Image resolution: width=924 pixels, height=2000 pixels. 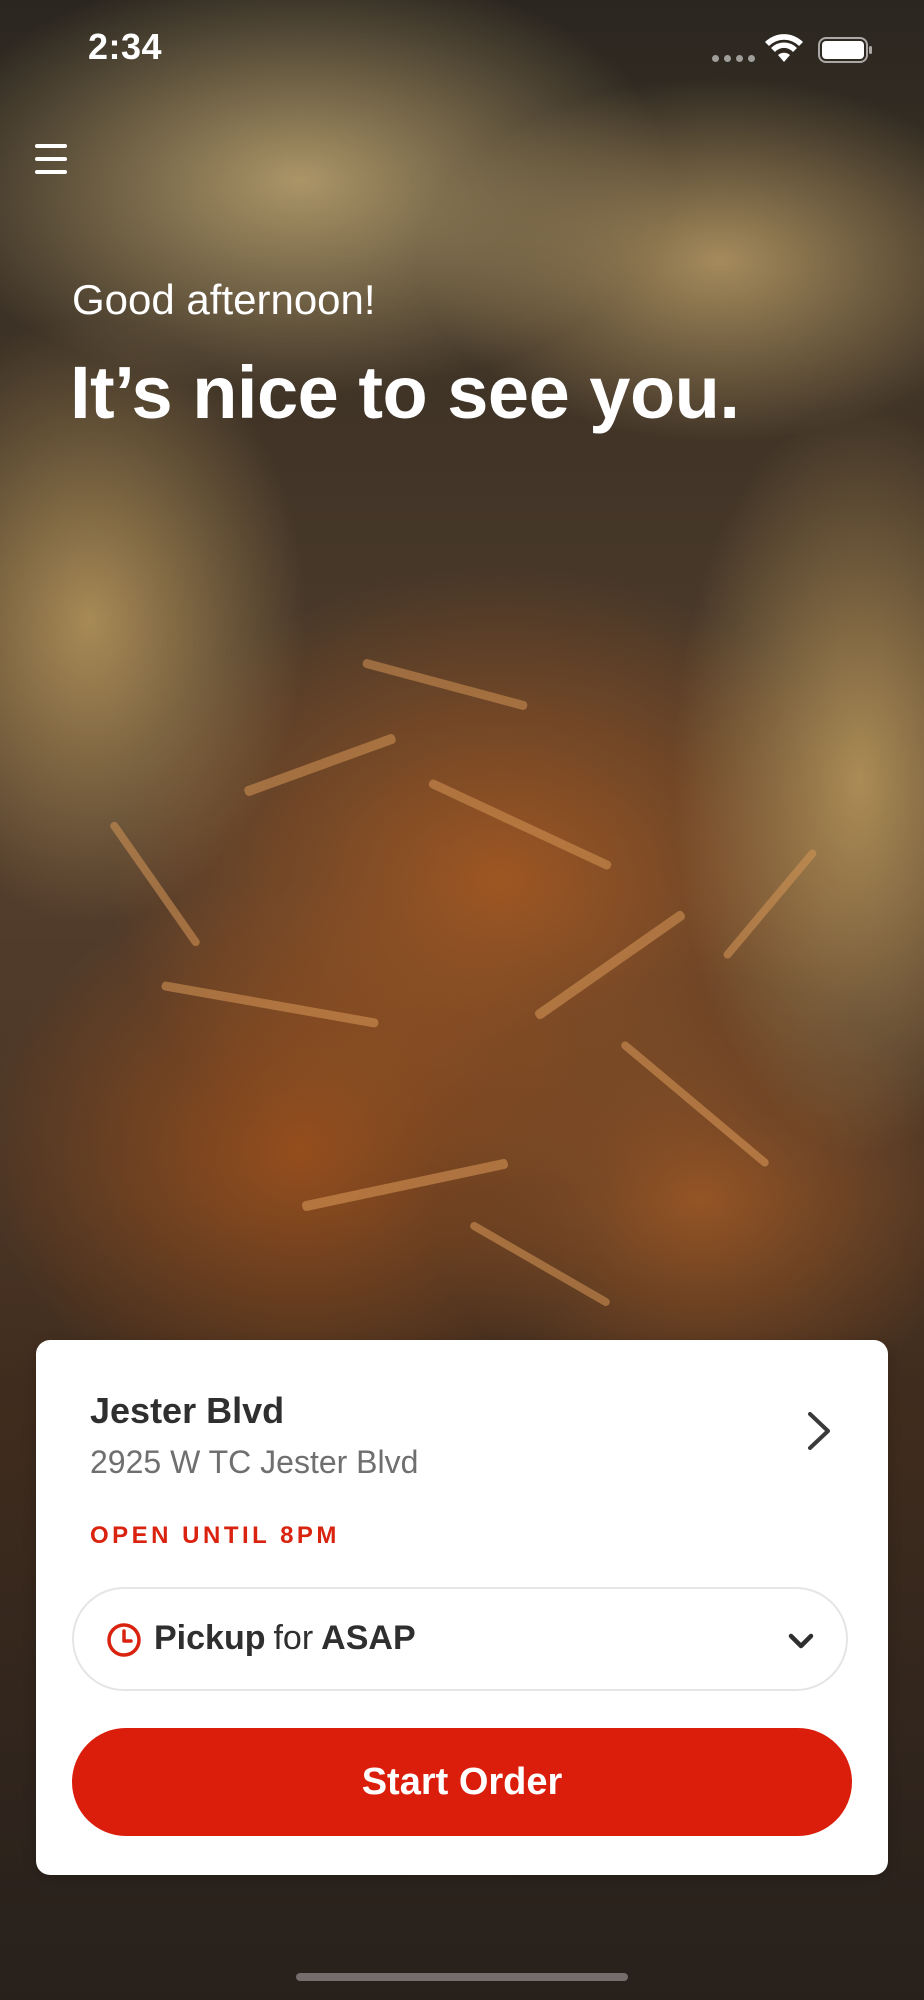 What do you see at coordinates (124, 1640) in the screenshot?
I see `clock-icon` at bounding box center [124, 1640].